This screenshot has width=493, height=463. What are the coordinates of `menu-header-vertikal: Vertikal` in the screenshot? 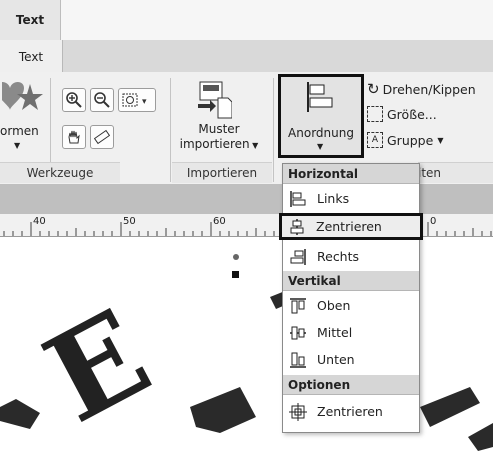 It's located at (351, 281).